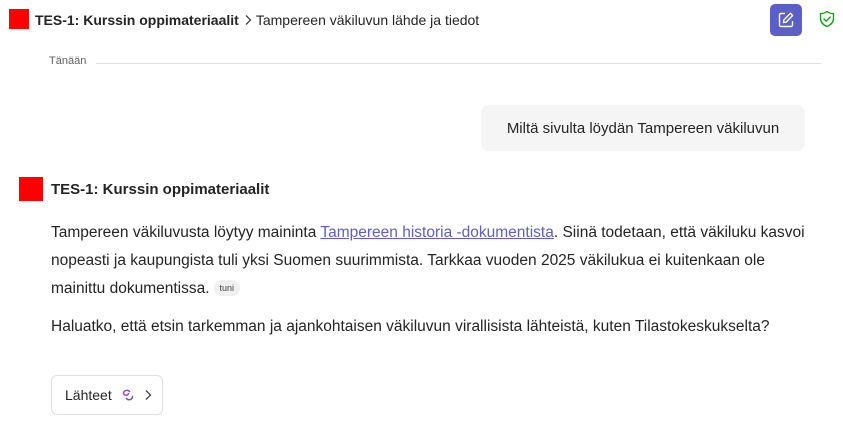 This screenshot has width=843, height=424. I want to click on document-link: Tampereen historia -dokumentista, so click(436, 232).